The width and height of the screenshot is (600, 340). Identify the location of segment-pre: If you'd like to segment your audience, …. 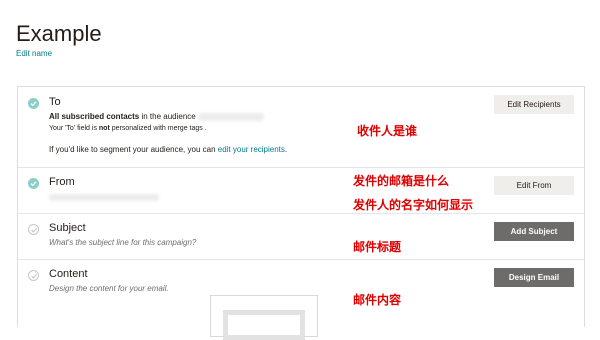
(133, 149).